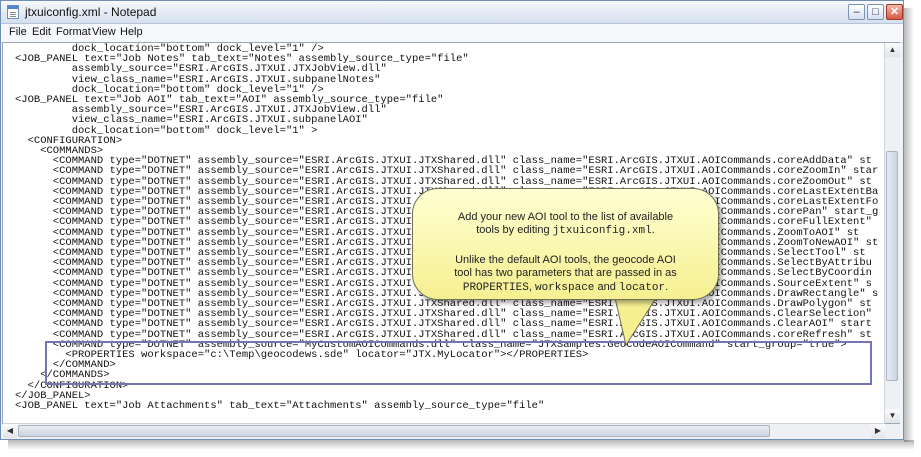  What do you see at coordinates (642, 288) in the screenshot?
I see `callout-kw-locator: locator` at bounding box center [642, 288].